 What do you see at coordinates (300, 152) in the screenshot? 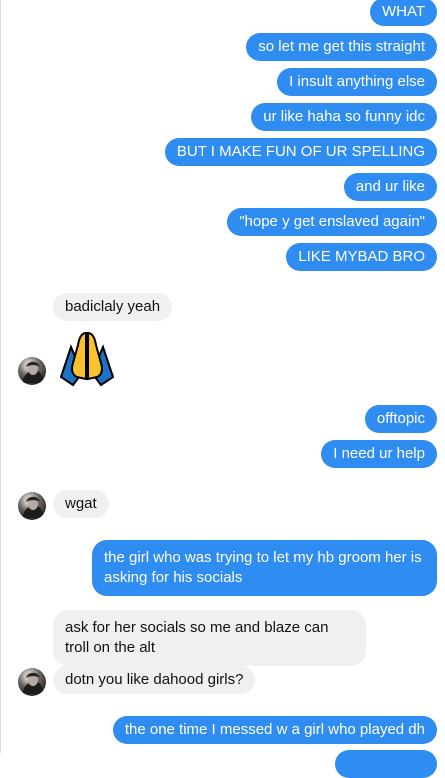
I see `message-bubble-outgoing: BUT I MAKE FUN OF UR SPELLING` at bounding box center [300, 152].